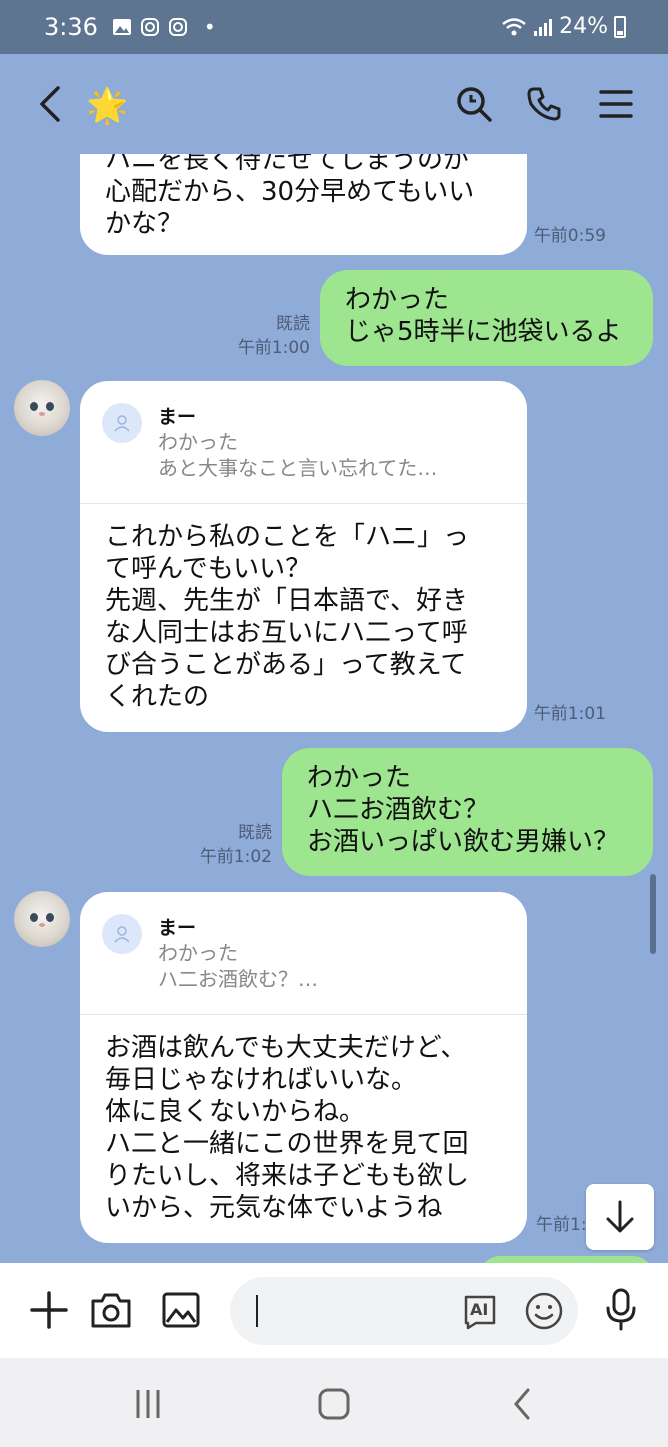  I want to click on message-text: わかった ハ二お酒飲む？ お酒いっぱい飲む男嫌い？, so click(463, 810).